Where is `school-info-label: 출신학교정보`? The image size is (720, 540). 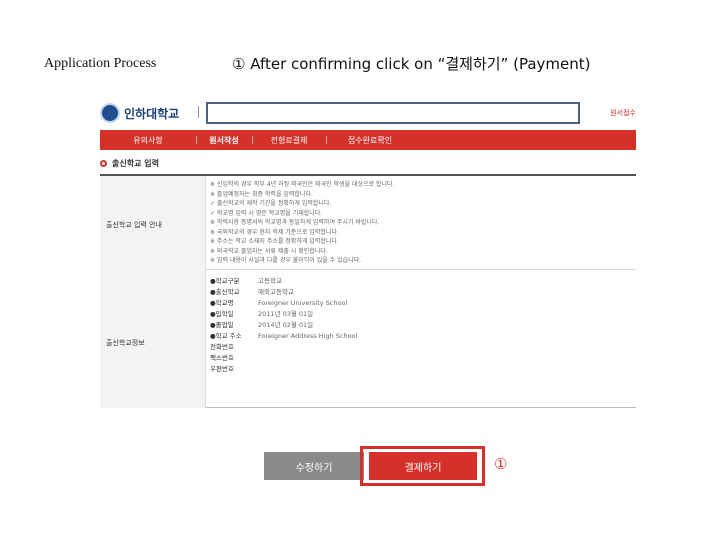 school-info-label: 출신학교정보 is located at coordinates (125, 343).